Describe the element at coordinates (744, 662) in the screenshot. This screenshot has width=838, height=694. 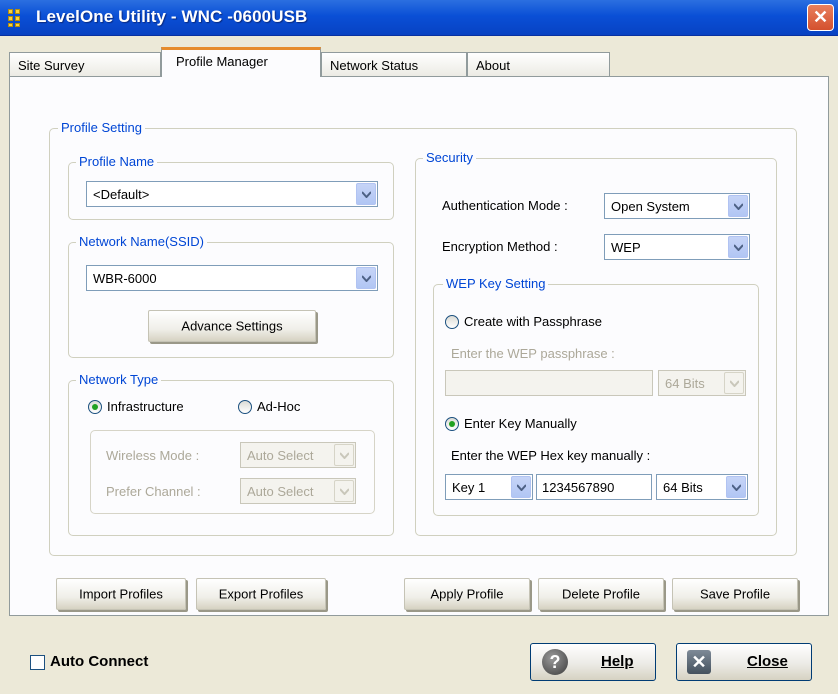
I see `close-button: ✕ Close` at that location.